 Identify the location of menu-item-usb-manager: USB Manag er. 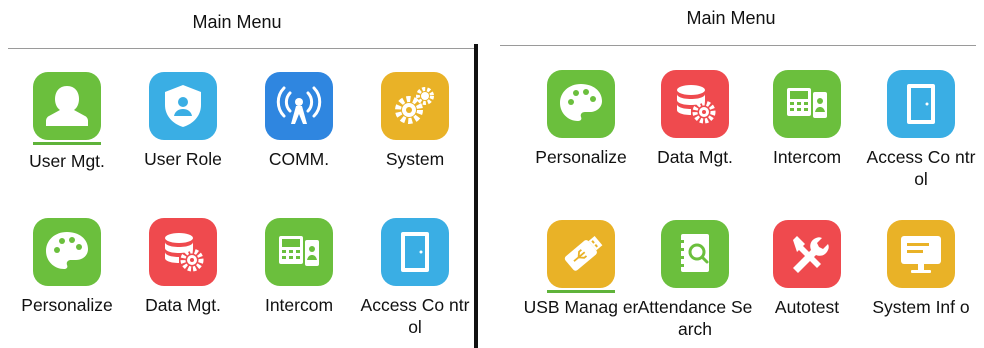
(581, 269).